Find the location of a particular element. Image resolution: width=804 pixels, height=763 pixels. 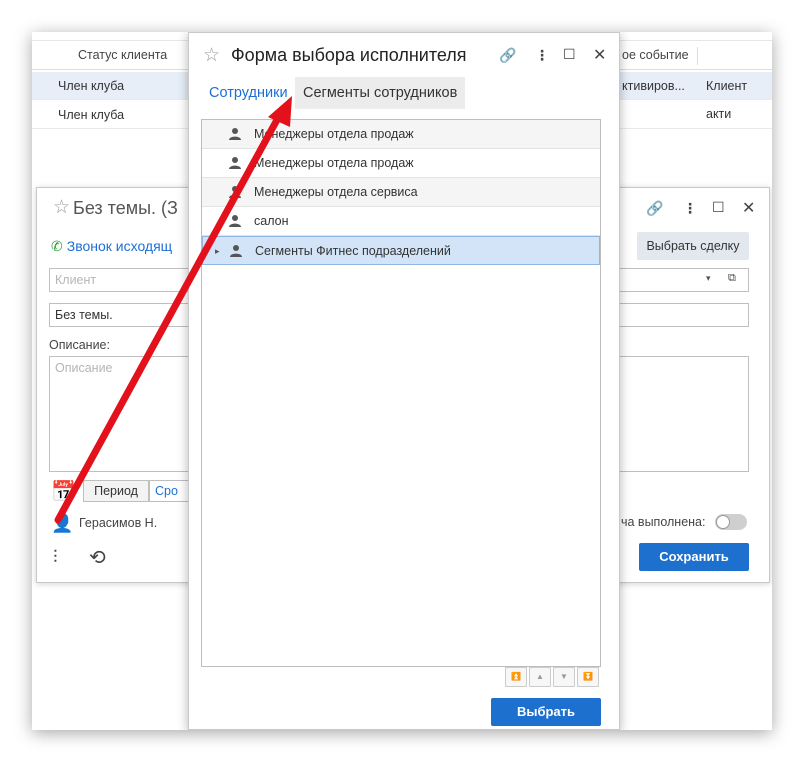

client-field-placeholder: Клиент is located at coordinates (76, 280).